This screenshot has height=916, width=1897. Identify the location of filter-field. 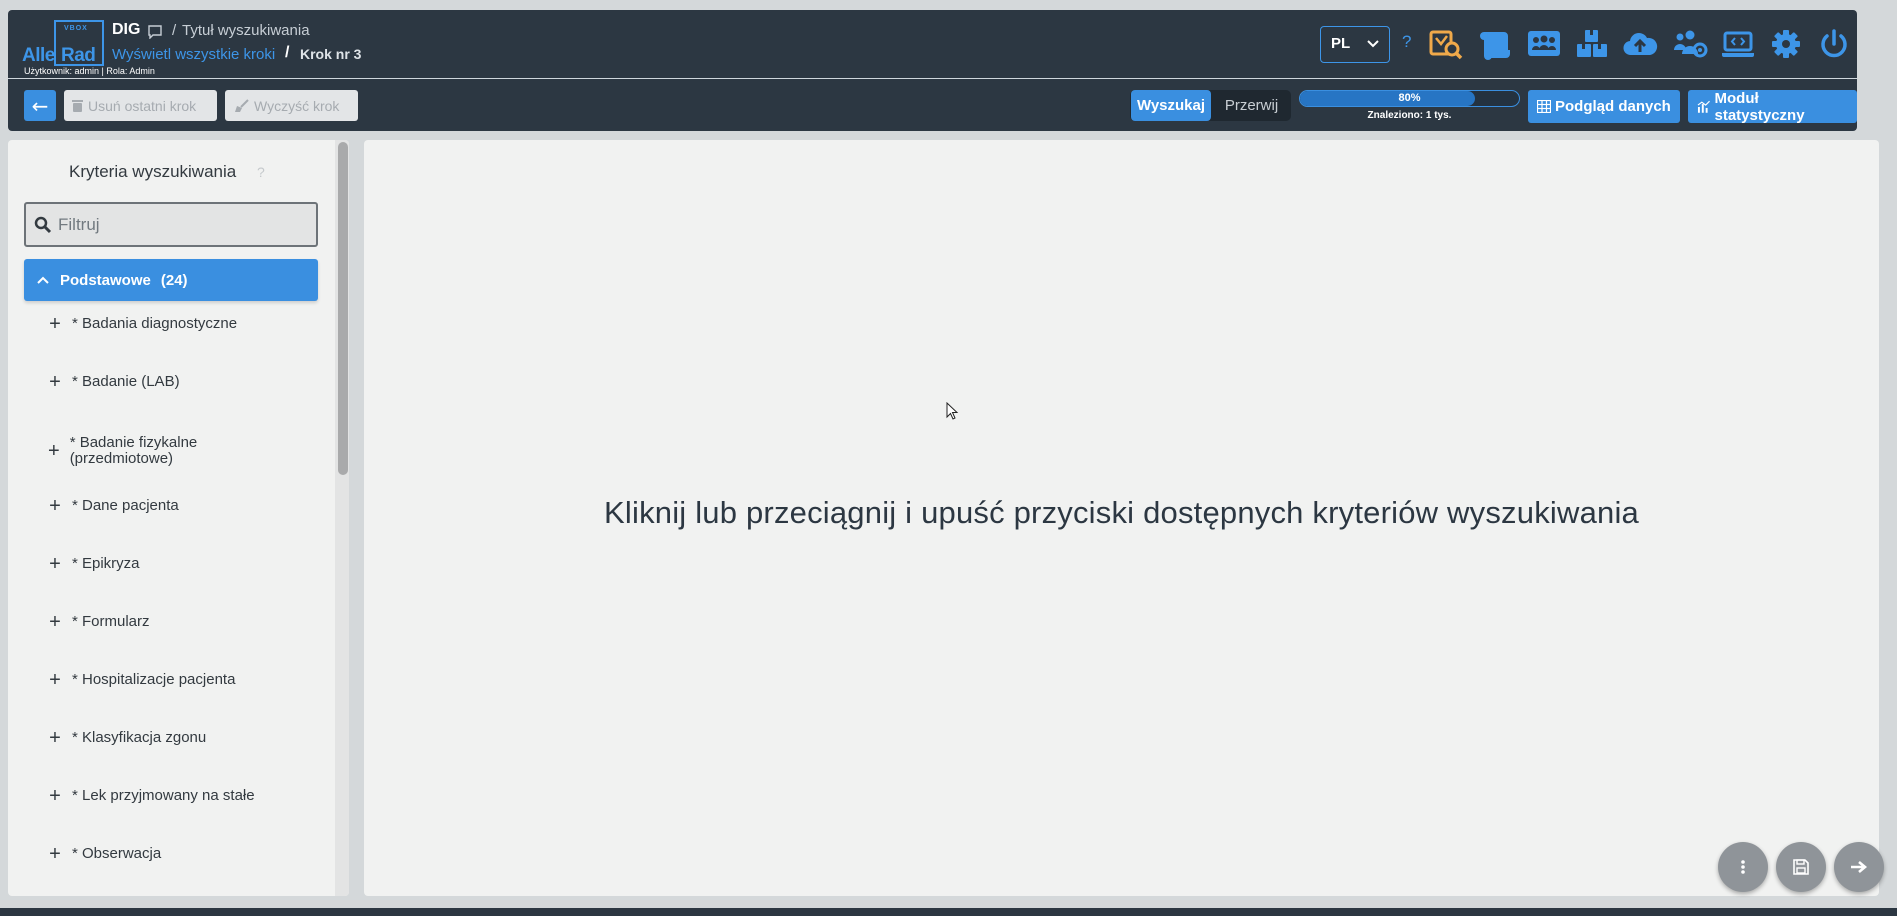
(171, 224).